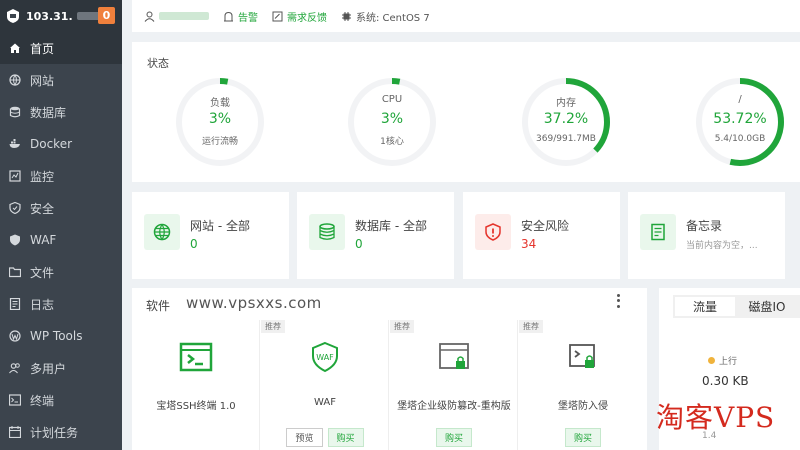  What do you see at coordinates (51, 144) in the screenshot?
I see `sidebar-item-label: Docker` at bounding box center [51, 144].